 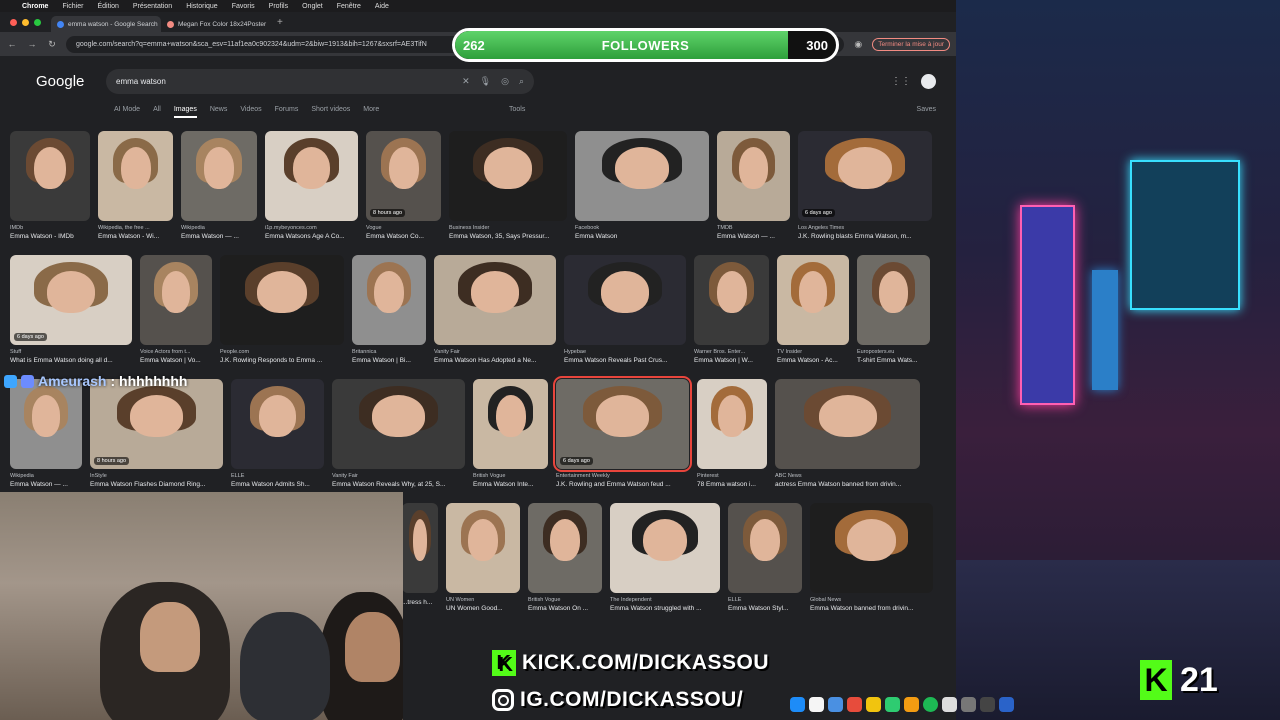 What do you see at coordinates (277, 476) in the screenshot?
I see `image-source: ELLE` at bounding box center [277, 476].